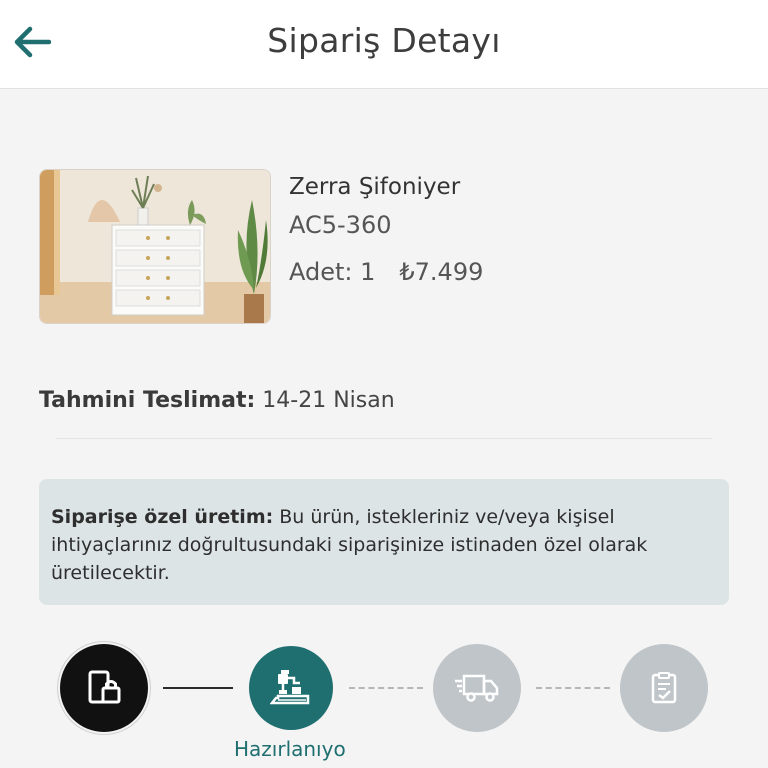 The image size is (768, 768). I want to click on step-preparing, so click(291, 688).